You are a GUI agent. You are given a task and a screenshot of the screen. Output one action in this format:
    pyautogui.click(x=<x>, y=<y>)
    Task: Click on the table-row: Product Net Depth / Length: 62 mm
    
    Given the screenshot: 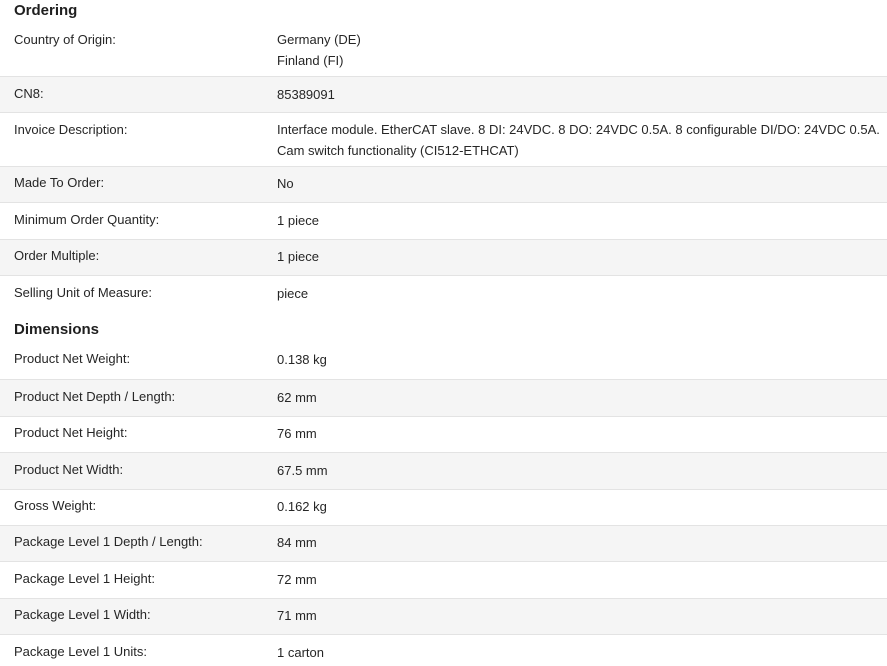 What is the action you would take?
    pyautogui.click(x=443, y=397)
    